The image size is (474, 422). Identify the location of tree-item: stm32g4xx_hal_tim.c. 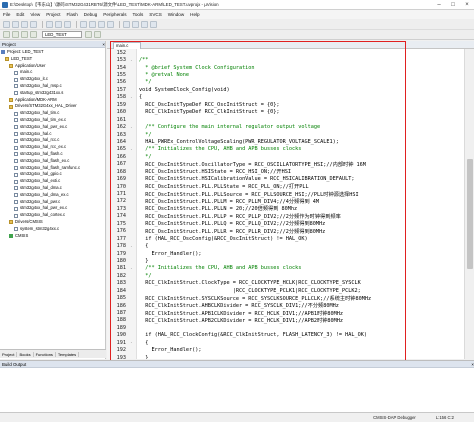
(52, 113).